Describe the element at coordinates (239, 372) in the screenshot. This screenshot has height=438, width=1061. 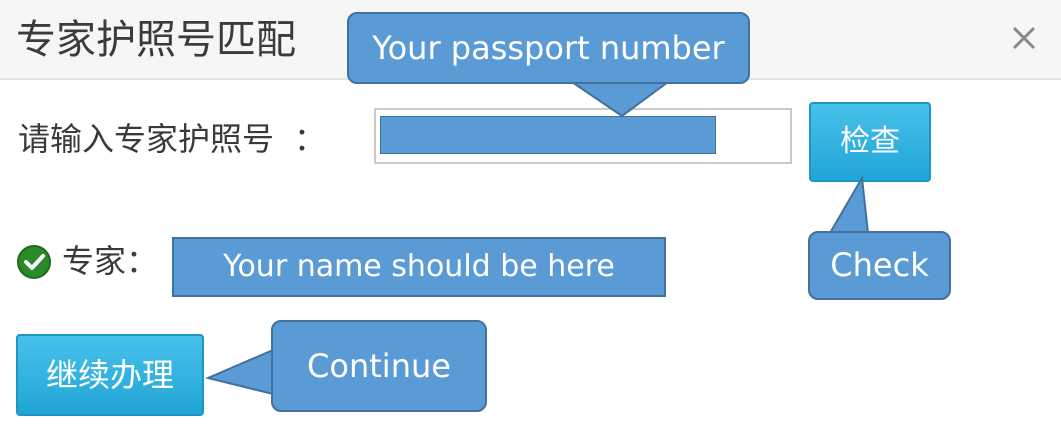
I see `continue-callout-pointer` at that location.